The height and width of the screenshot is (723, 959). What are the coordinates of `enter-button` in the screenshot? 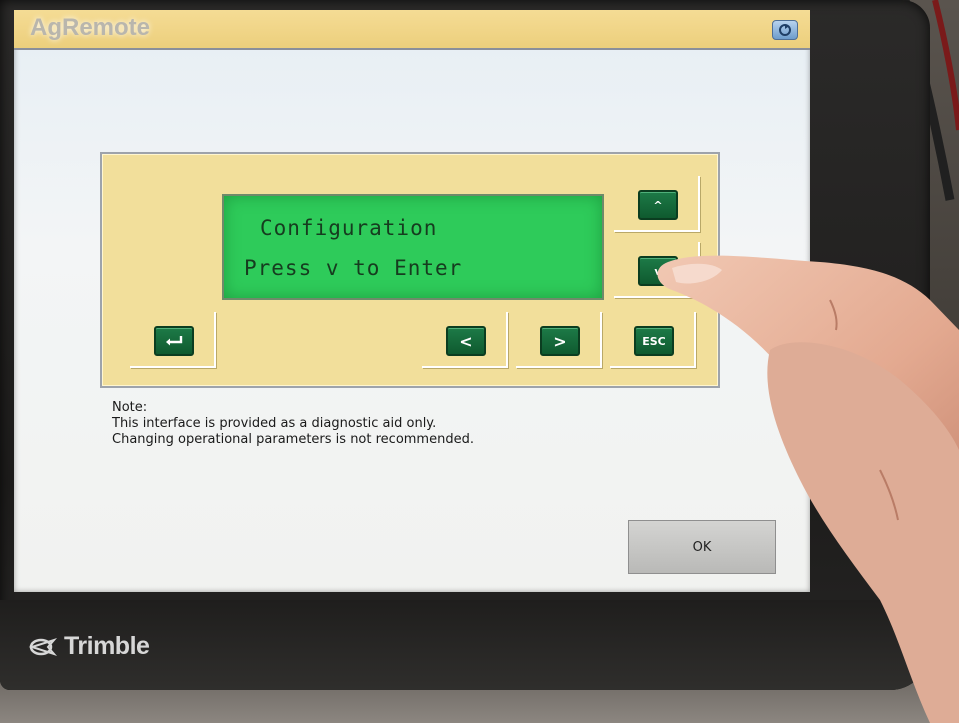 It's located at (174, 341).